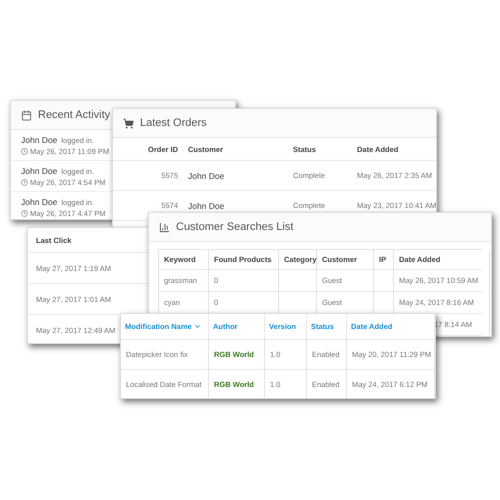 This screenshot has width=500, height=500. What do you see at coordinates (173, 123) in the screenshot?
I see `panel-title: Latest Orders` at bounding box center [173, 123].